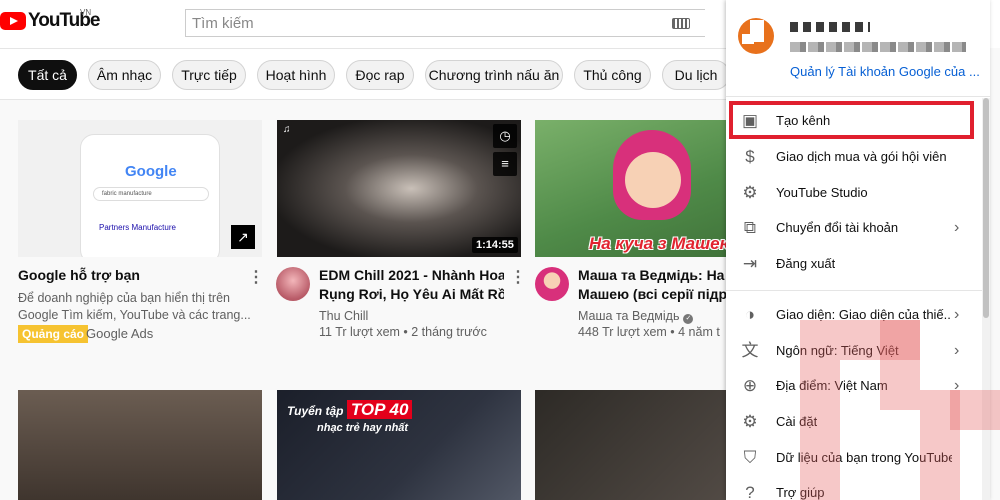  What do you see at coordinates (652, 275) in the screenshot?
I see `video-title: Маша та Ведмідь: На куча` at bounding box center [652, 275].